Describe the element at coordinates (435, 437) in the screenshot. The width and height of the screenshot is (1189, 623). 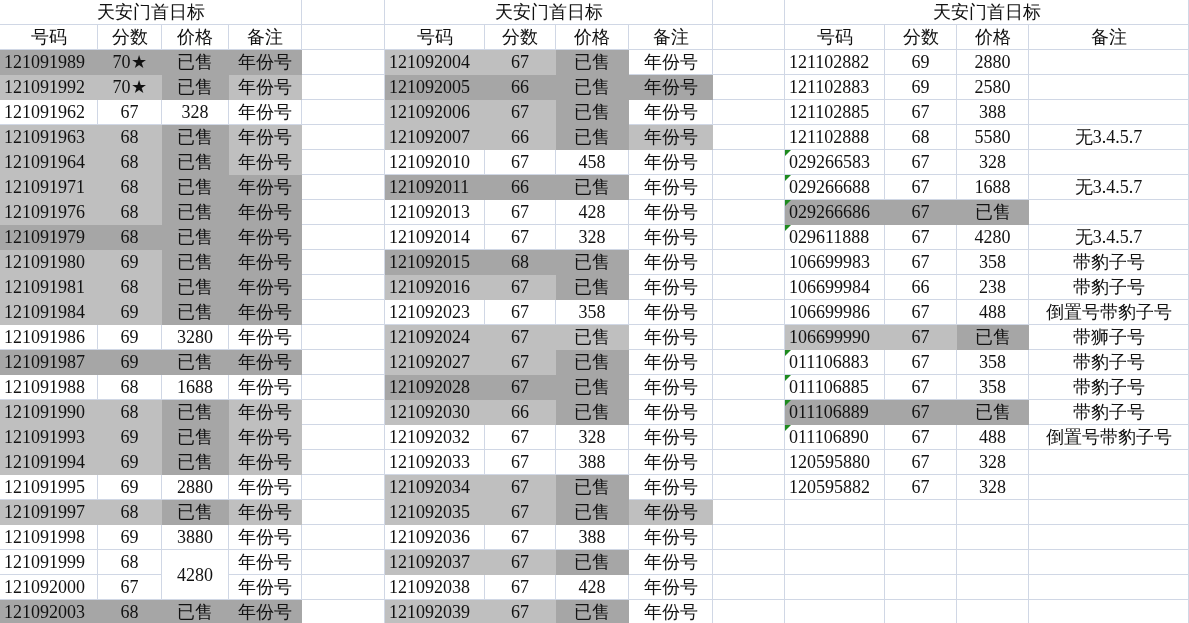
I see `number-cell: 121092032` at that location.